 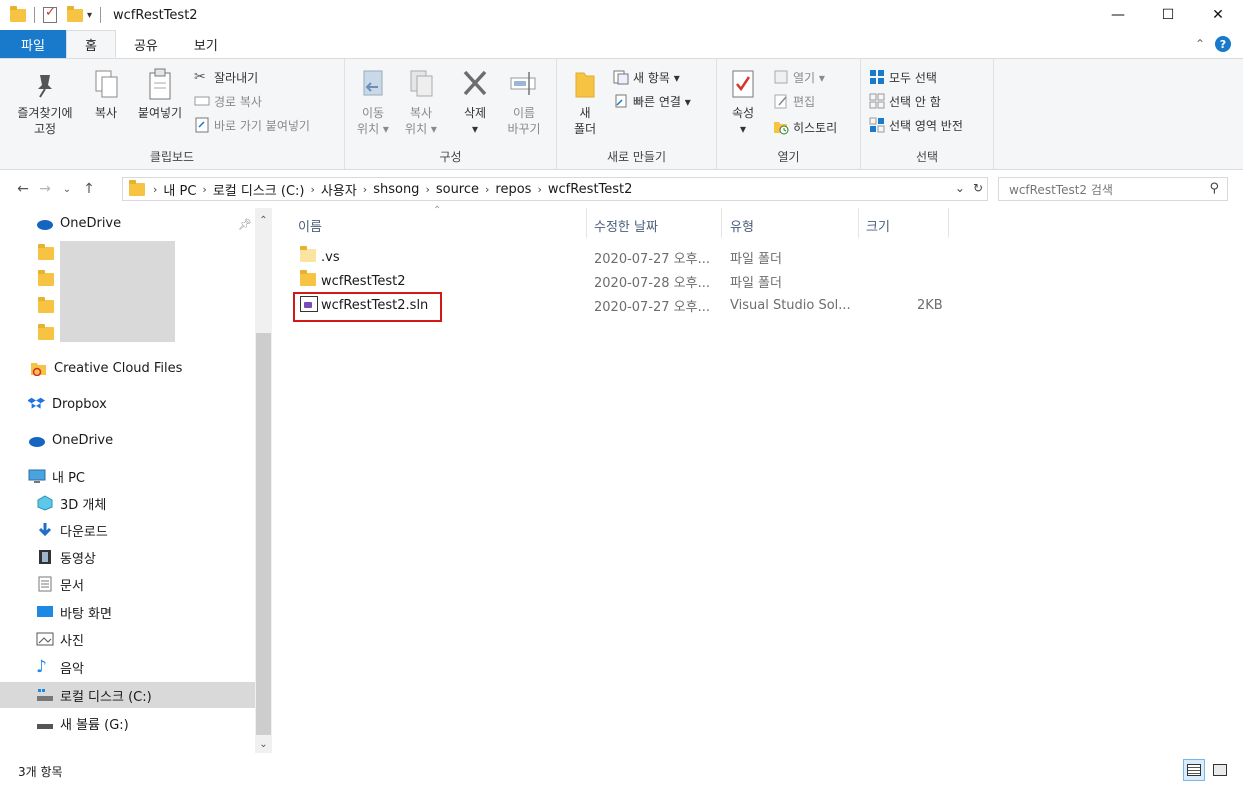 What do you see at coordinates (457, 189) in the screenshot?
I see `breadcrumb-source: source` at bounding box center [457, 189].